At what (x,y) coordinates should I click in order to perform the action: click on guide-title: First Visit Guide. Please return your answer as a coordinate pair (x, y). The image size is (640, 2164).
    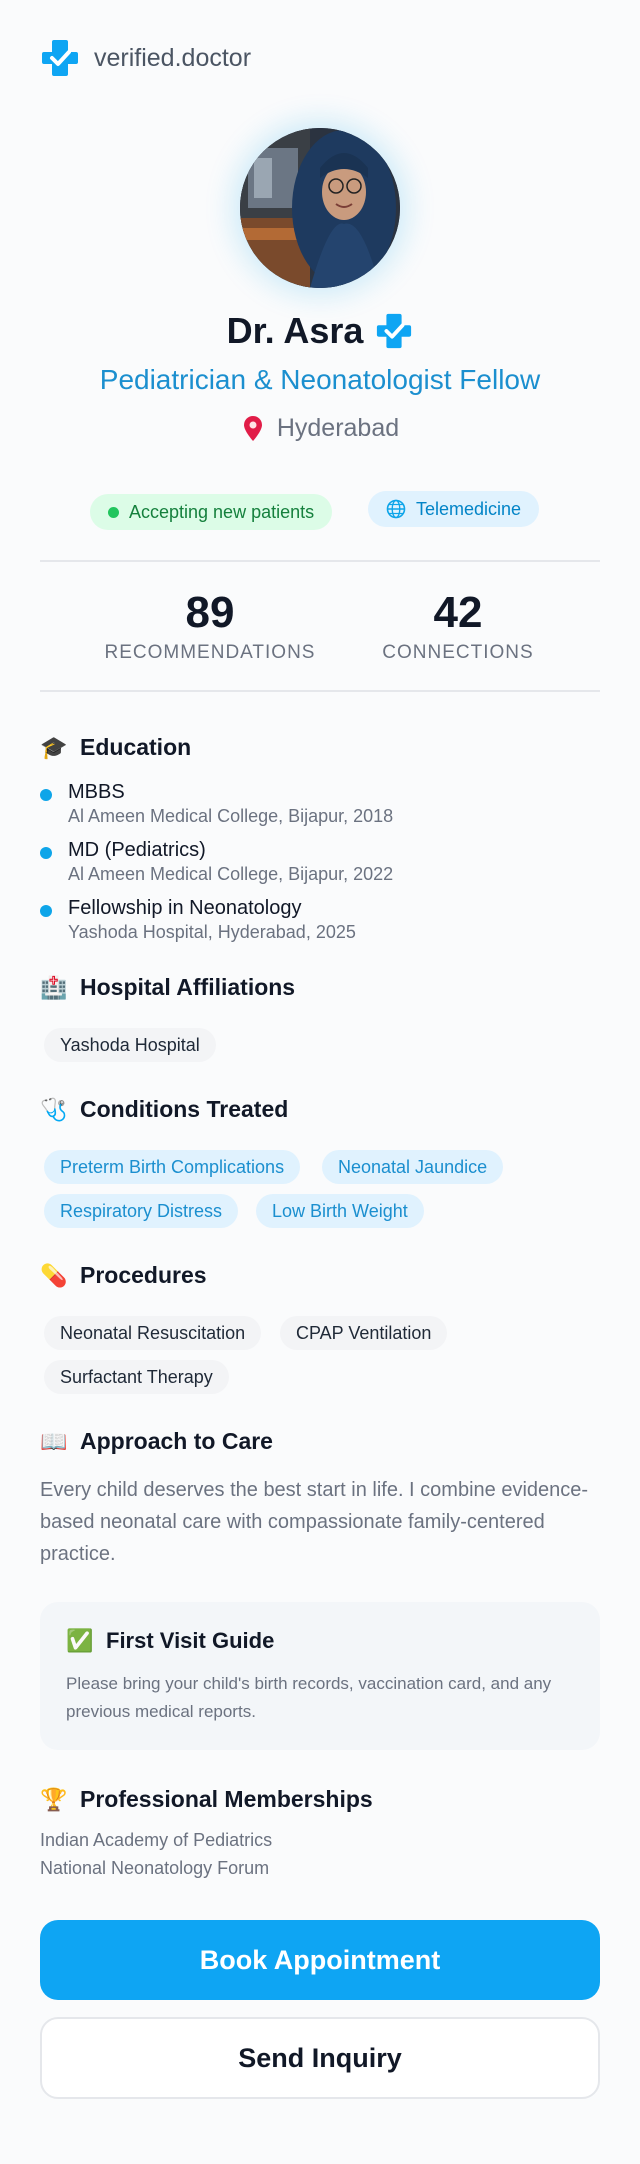
    Looking at the image, I should click on (190, 1640).